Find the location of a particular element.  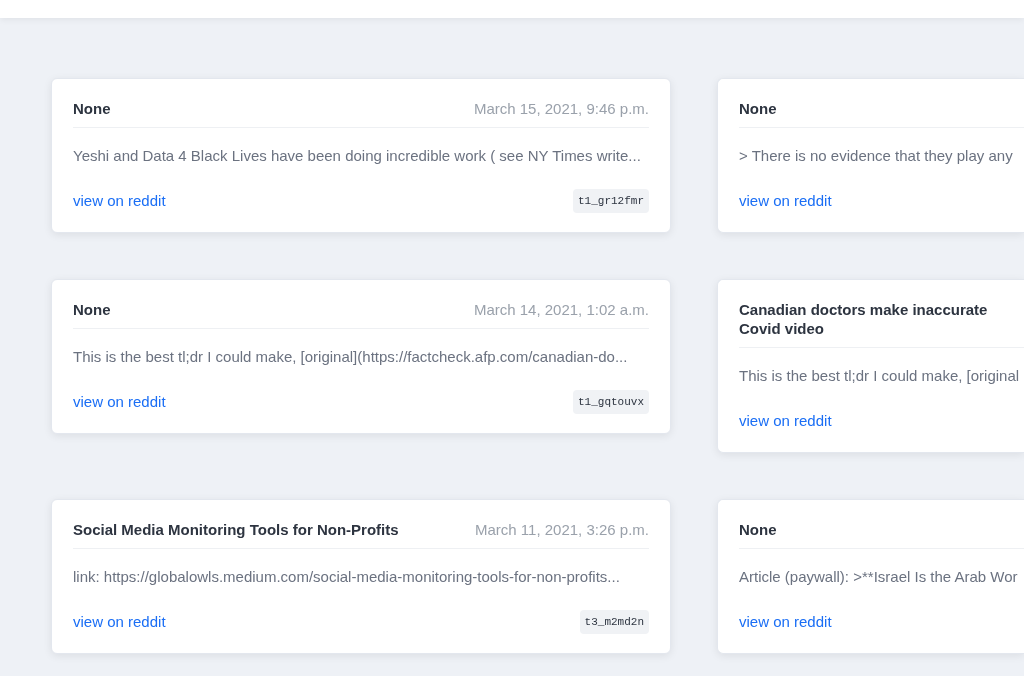

post-id-badge: t3_m2md2n is located at coordinates (614, 622).